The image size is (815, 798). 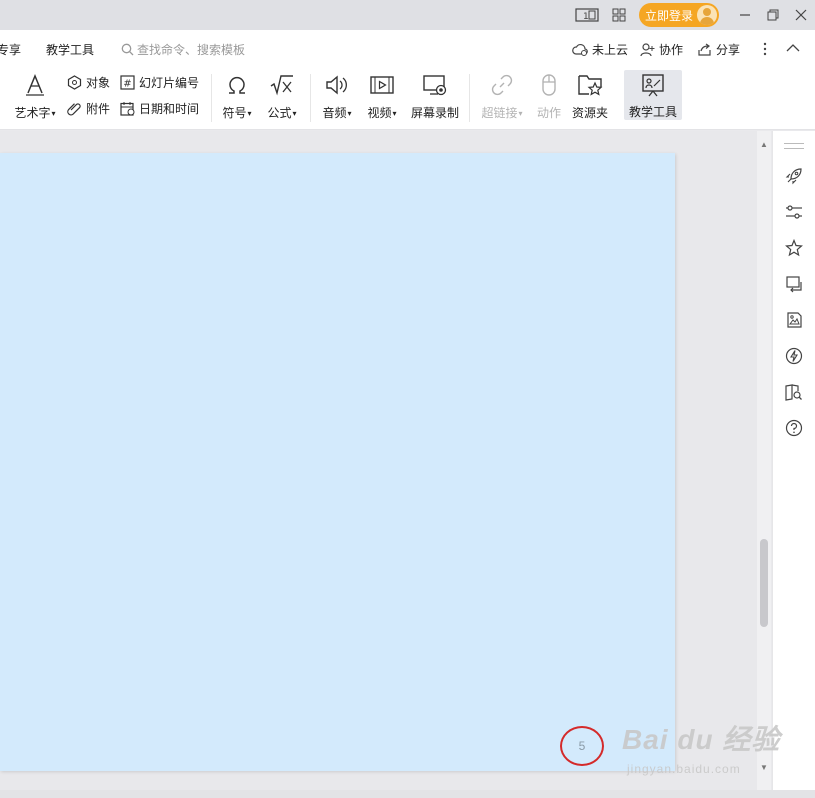 I want to click on login-button: 立即登录, so click(x=679, y=15).